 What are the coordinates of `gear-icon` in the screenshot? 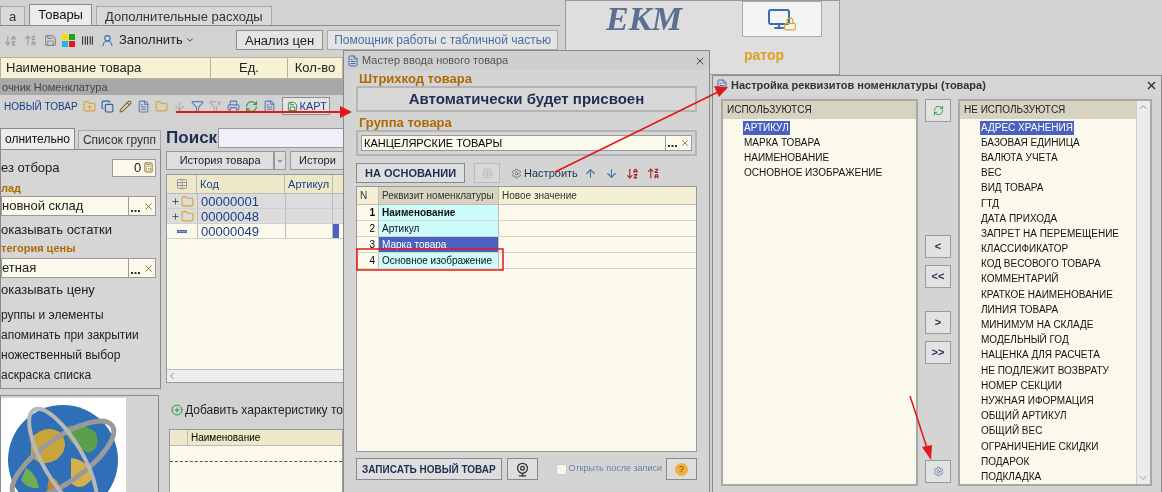 It's located at (517, 173).